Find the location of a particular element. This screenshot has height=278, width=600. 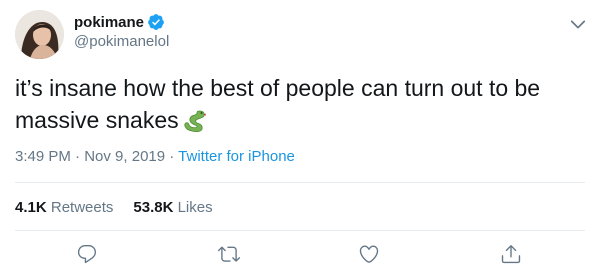

retweets-stat: 4.1K Retweets is located at coordinates (64, 207).